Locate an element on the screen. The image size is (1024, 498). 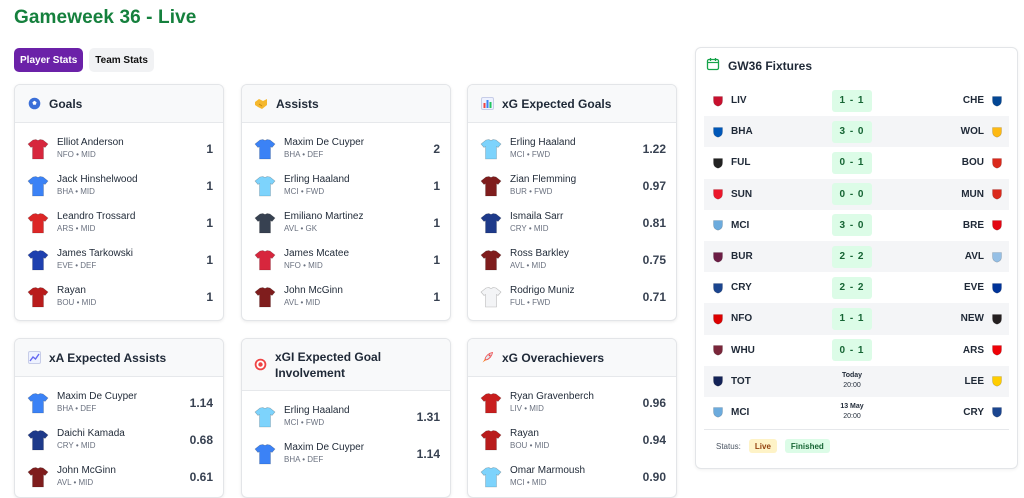
home-team-code: BUR is located at coordinates (742, 257).